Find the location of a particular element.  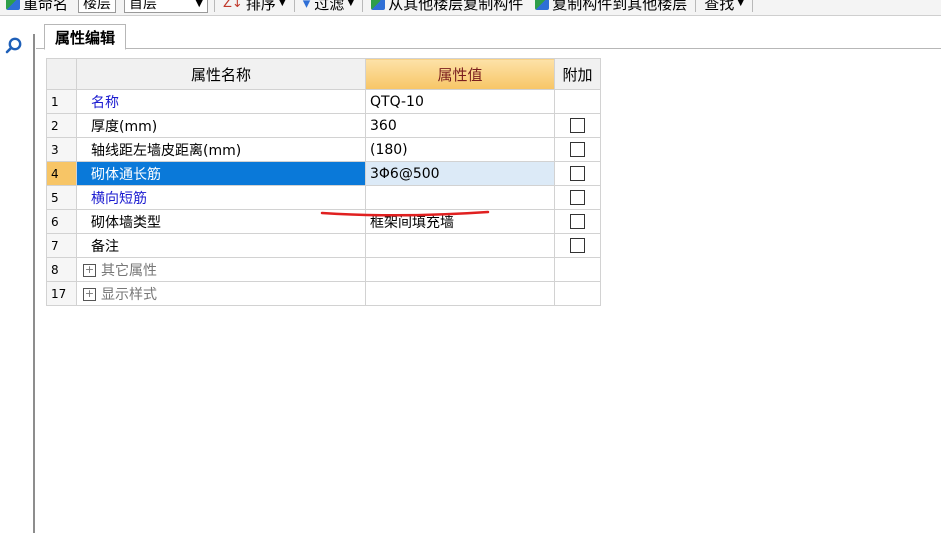

copy-from-label: 从其他楼层复制构件 is located at coordinates (456, 6).